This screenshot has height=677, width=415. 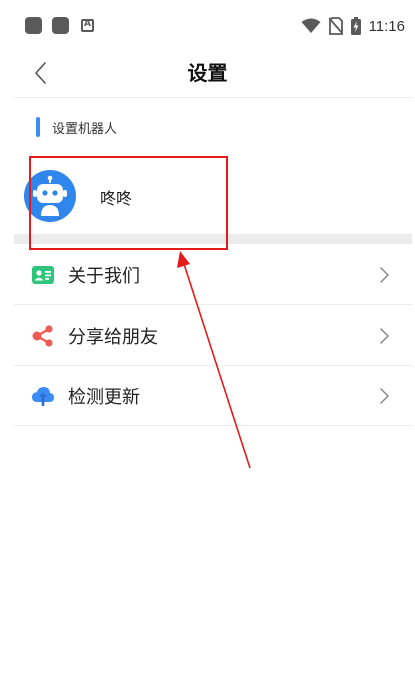 What do you see at coordinates (213, 97) in the screenshot?
I see `header-divider` at bounding box center [213, 97].